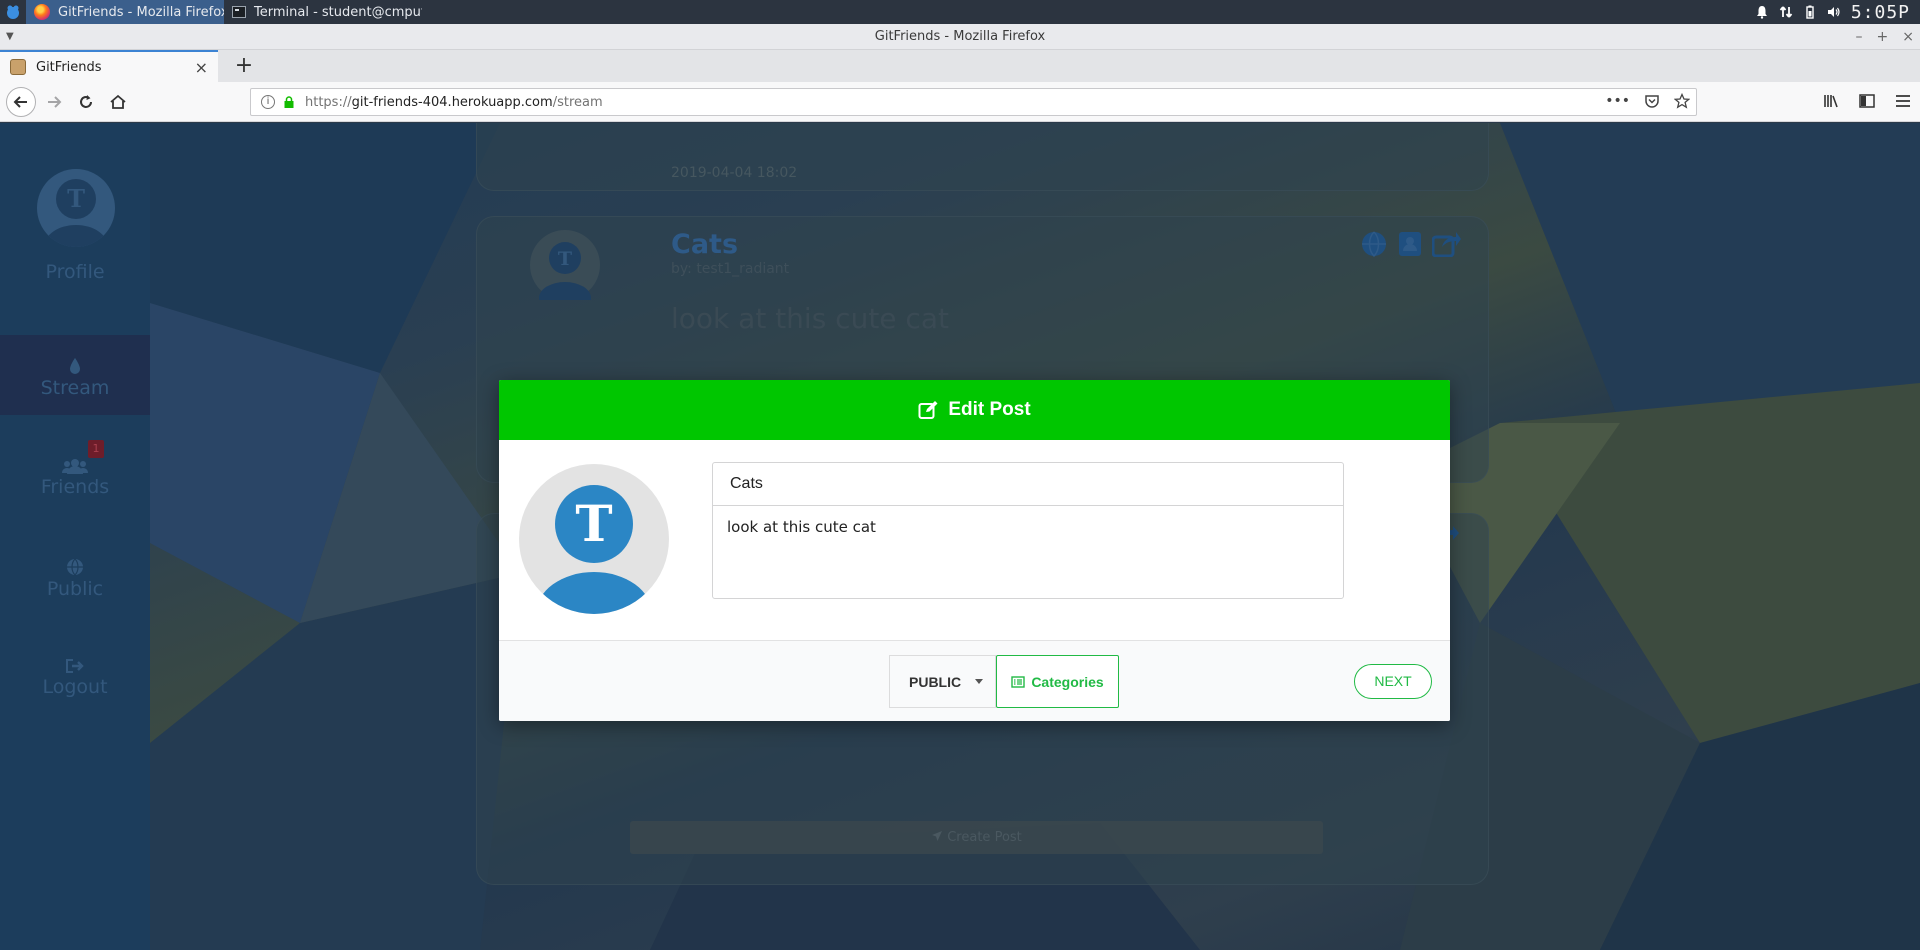 The height and width of the screenshot is (950, 1920). I want to click on sidebar-avatar: T, so click(76, 208).